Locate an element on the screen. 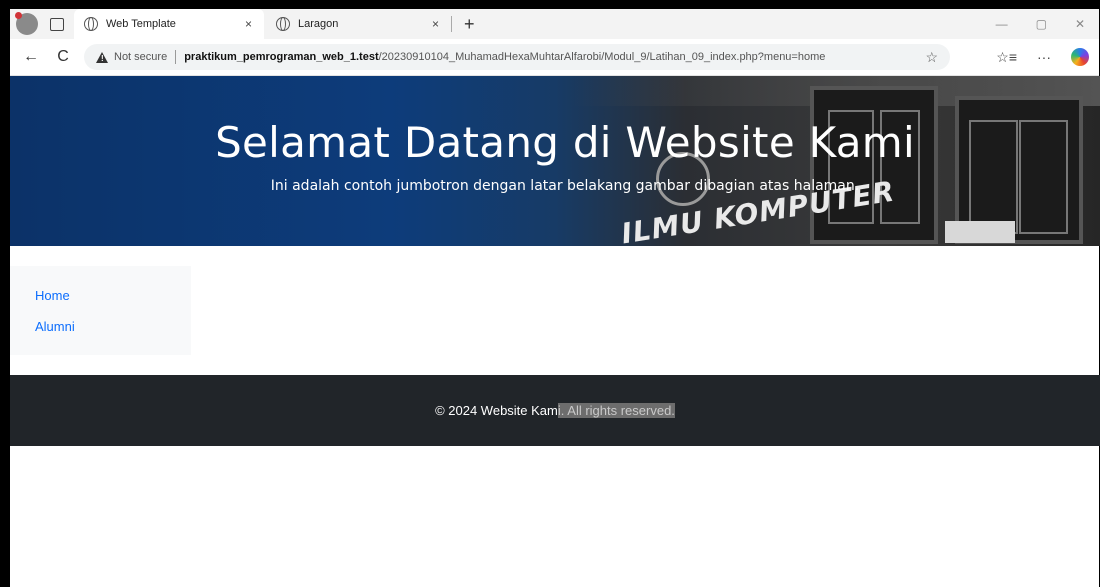  air-conditioner is located at coordinates (980, 232).